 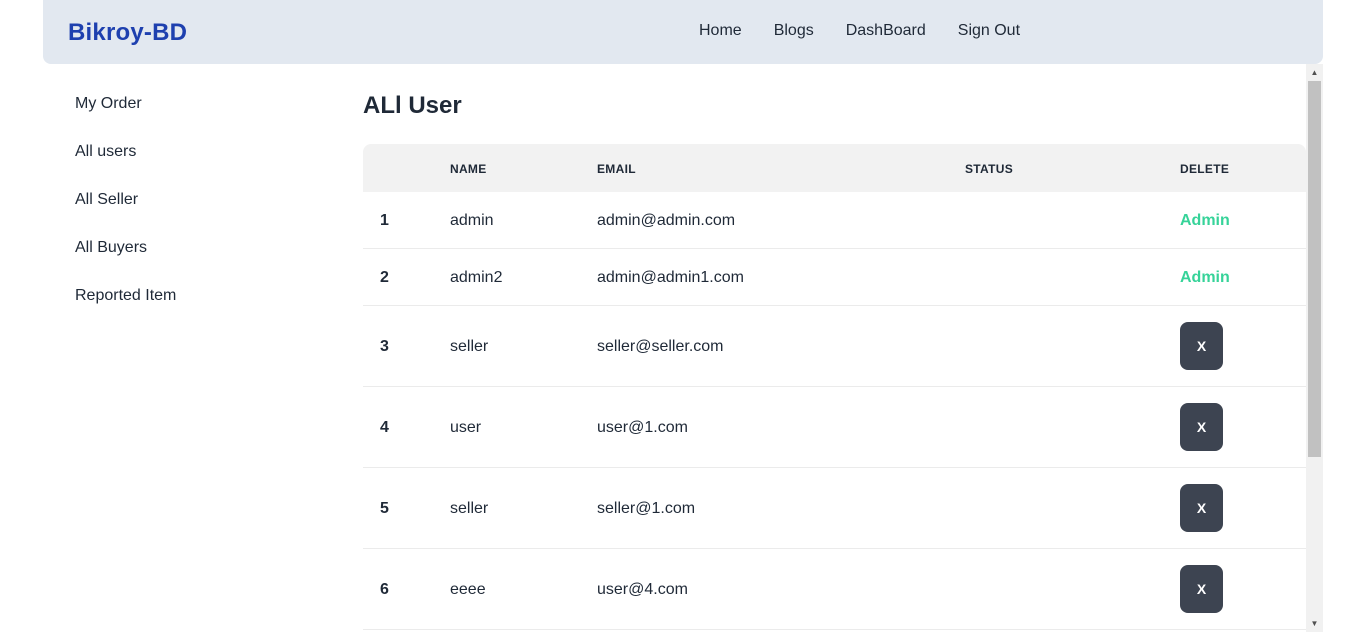 I want to click on navbar: Bikroy-BD Home Blogs DashBoard Sign Out, so click(x=683, y=32).